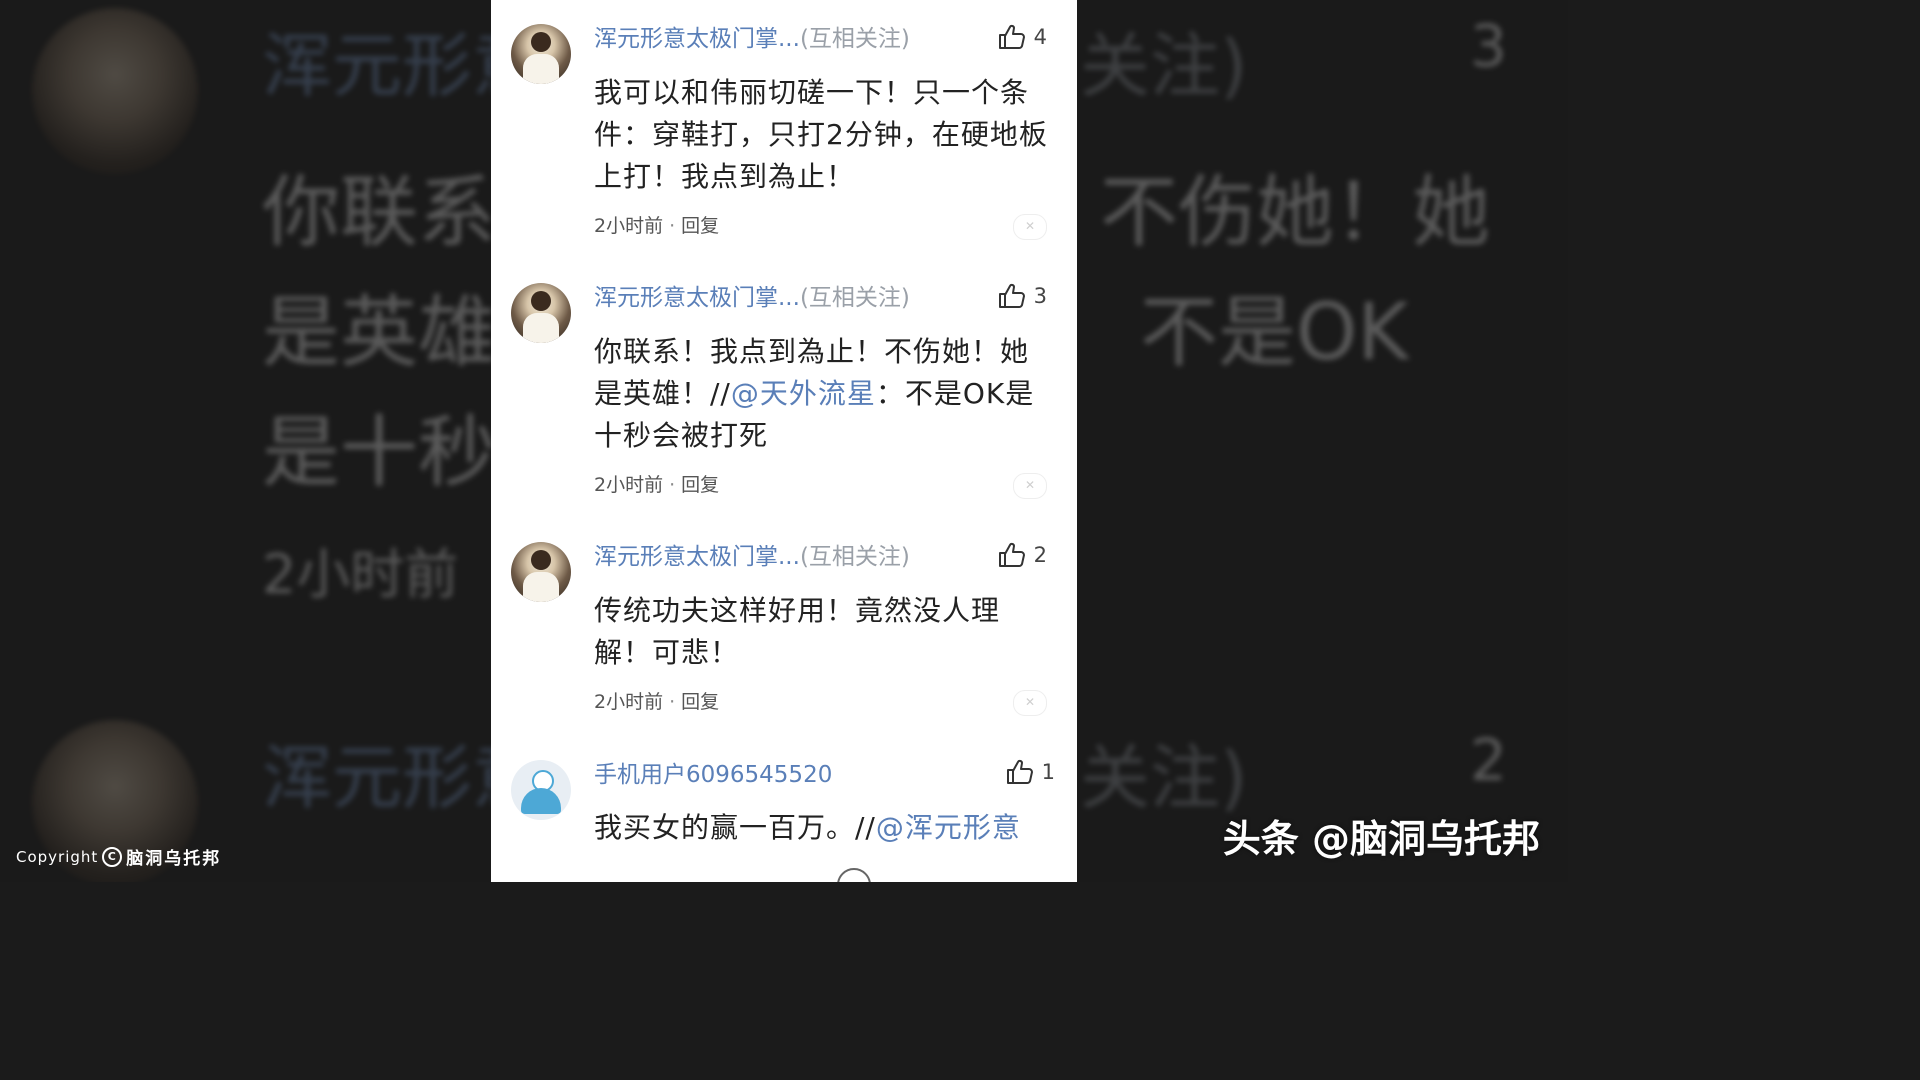 This screenshot has height=1080, width=1920. What do you see at coordinates (803, 393) in the screenshot?
I see `mention-link: @天外流星` at bounding box center [803, 393].